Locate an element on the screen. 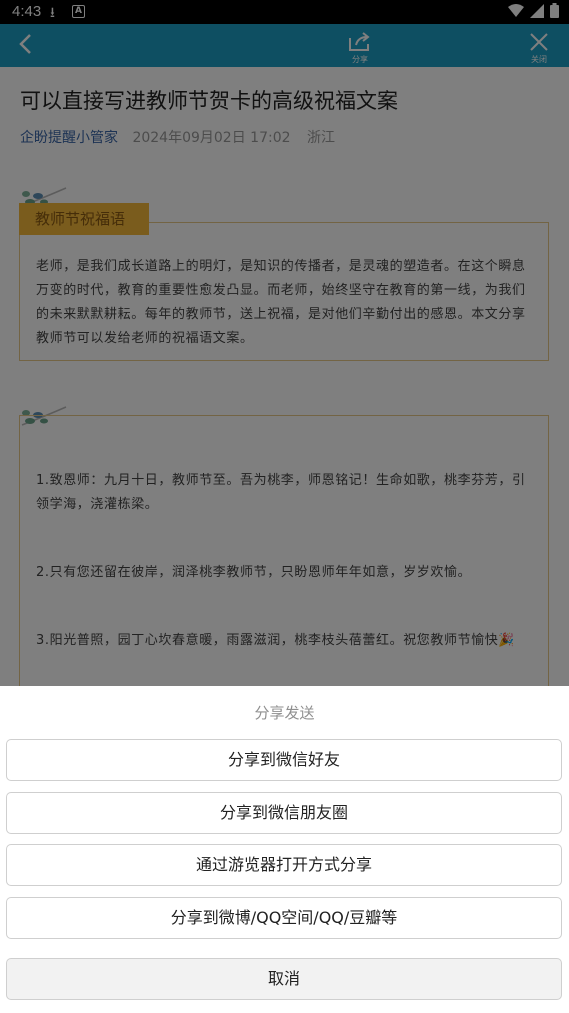 The height and width of the screenshot is (1013, 569). share-weibo-qq-douban-button: 分享到微博/QQ空间/QQ/豆瓣等 is located at coordinates (284, 918).